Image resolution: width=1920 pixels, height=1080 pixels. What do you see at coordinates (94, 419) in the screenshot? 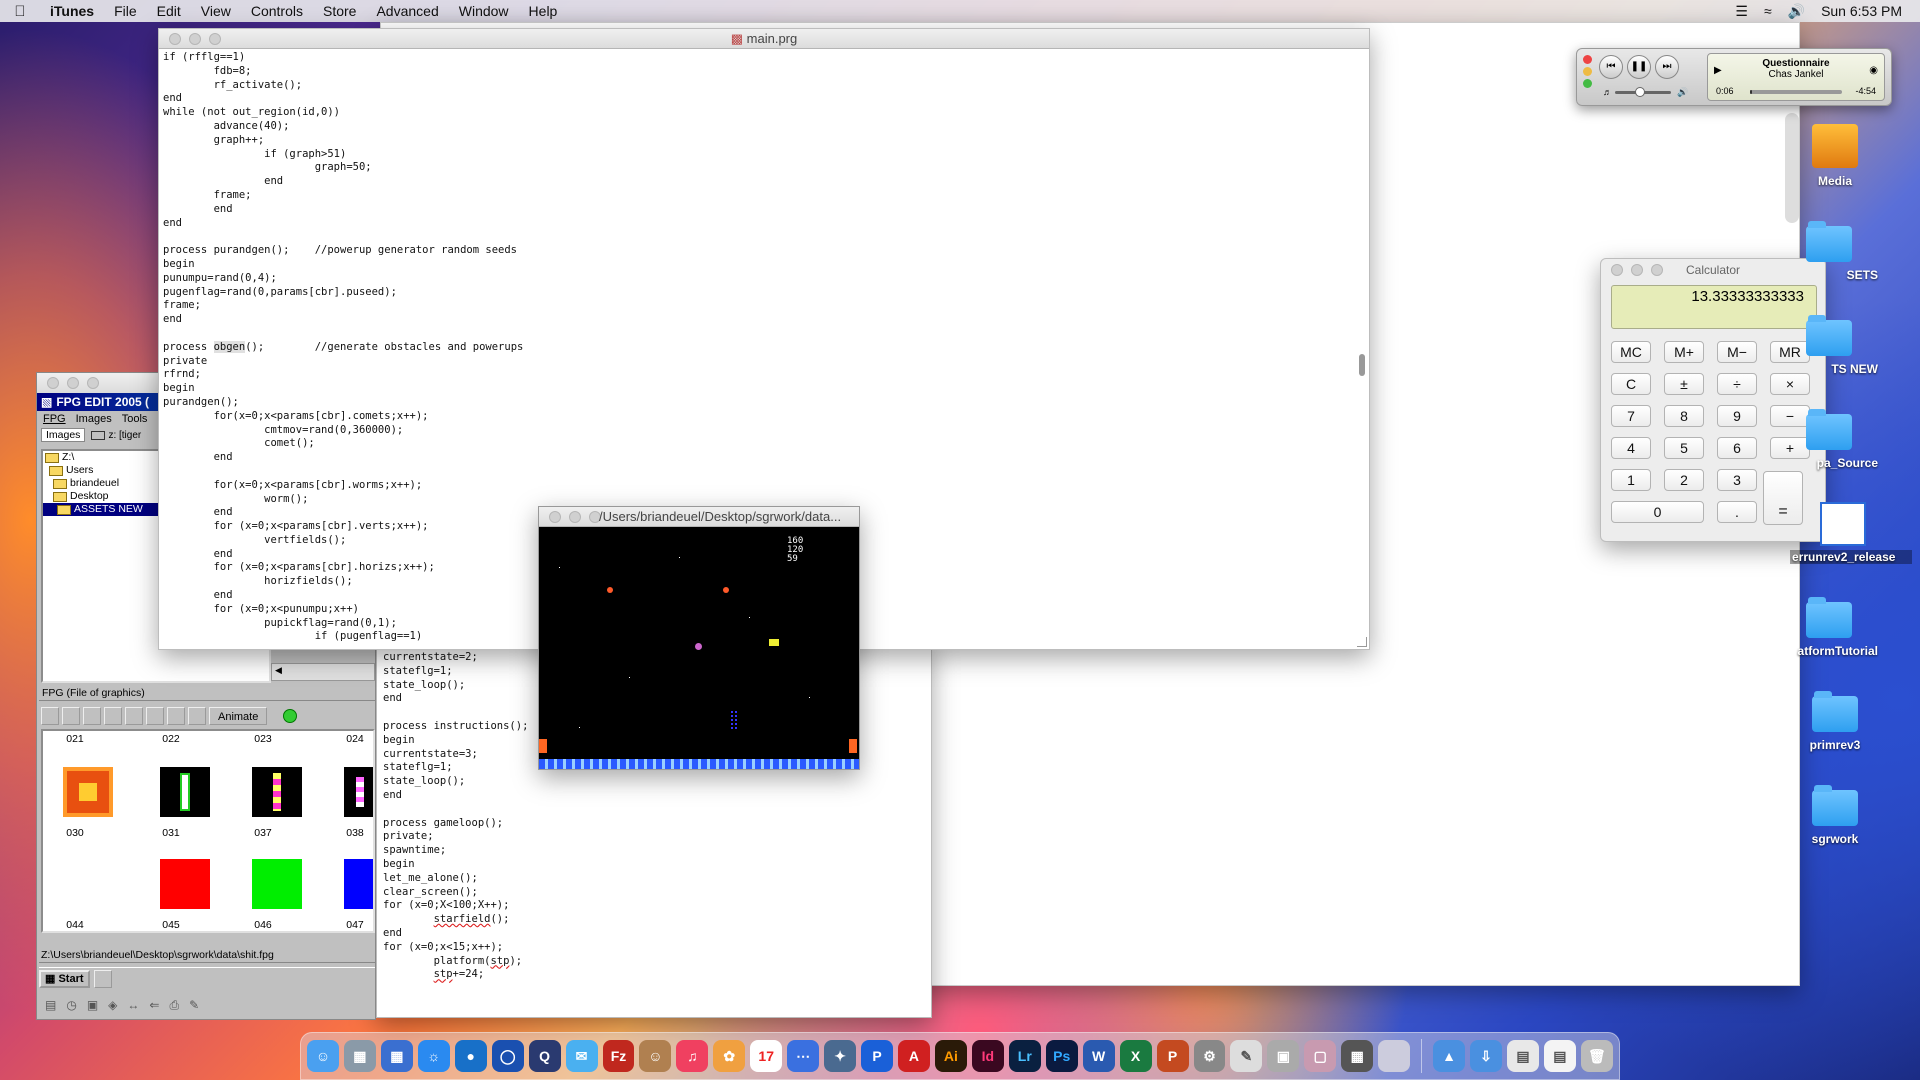
I see `fpg-menu-images: Images` at bounding box center [94, 419].